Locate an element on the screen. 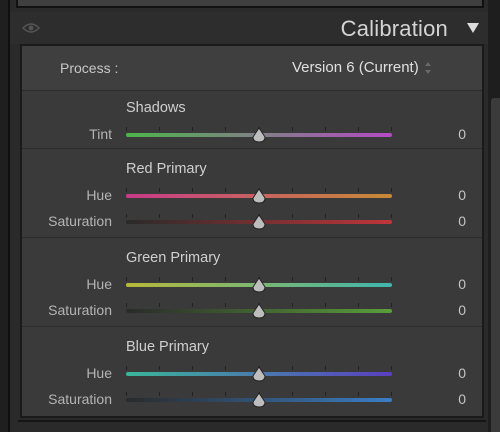 Image resolution: width=500 pixels, height=432 pixels. section-shadows: Shadows Tint 0 is located at coordinates (252, 120).